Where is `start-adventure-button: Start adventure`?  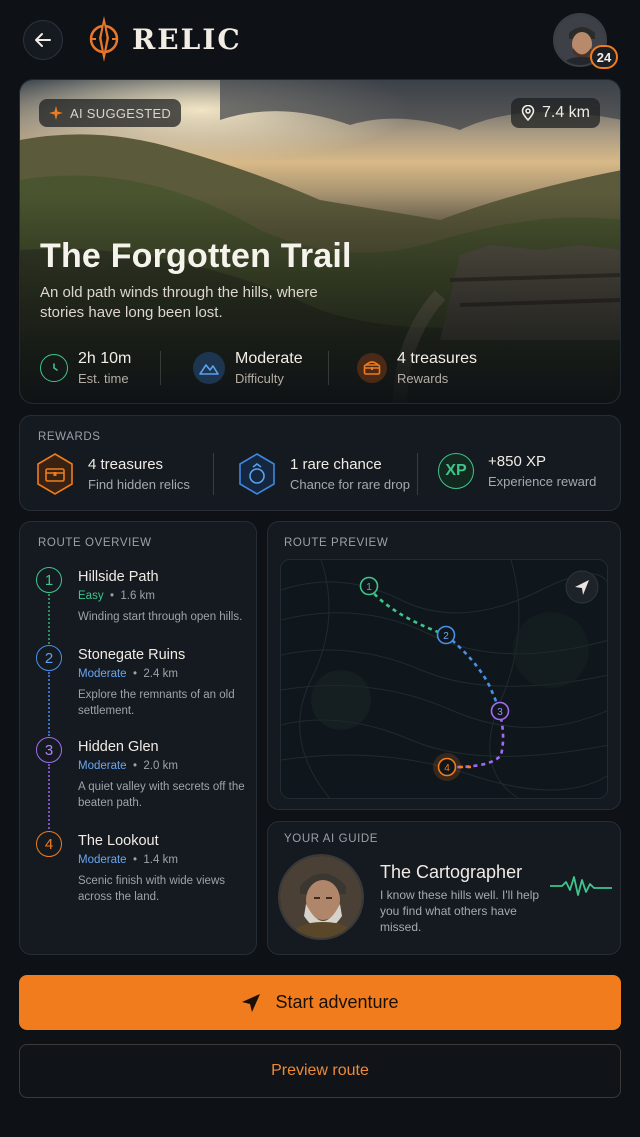
start-adventure-button: Start adventure is located at coordinates (320, 1002).